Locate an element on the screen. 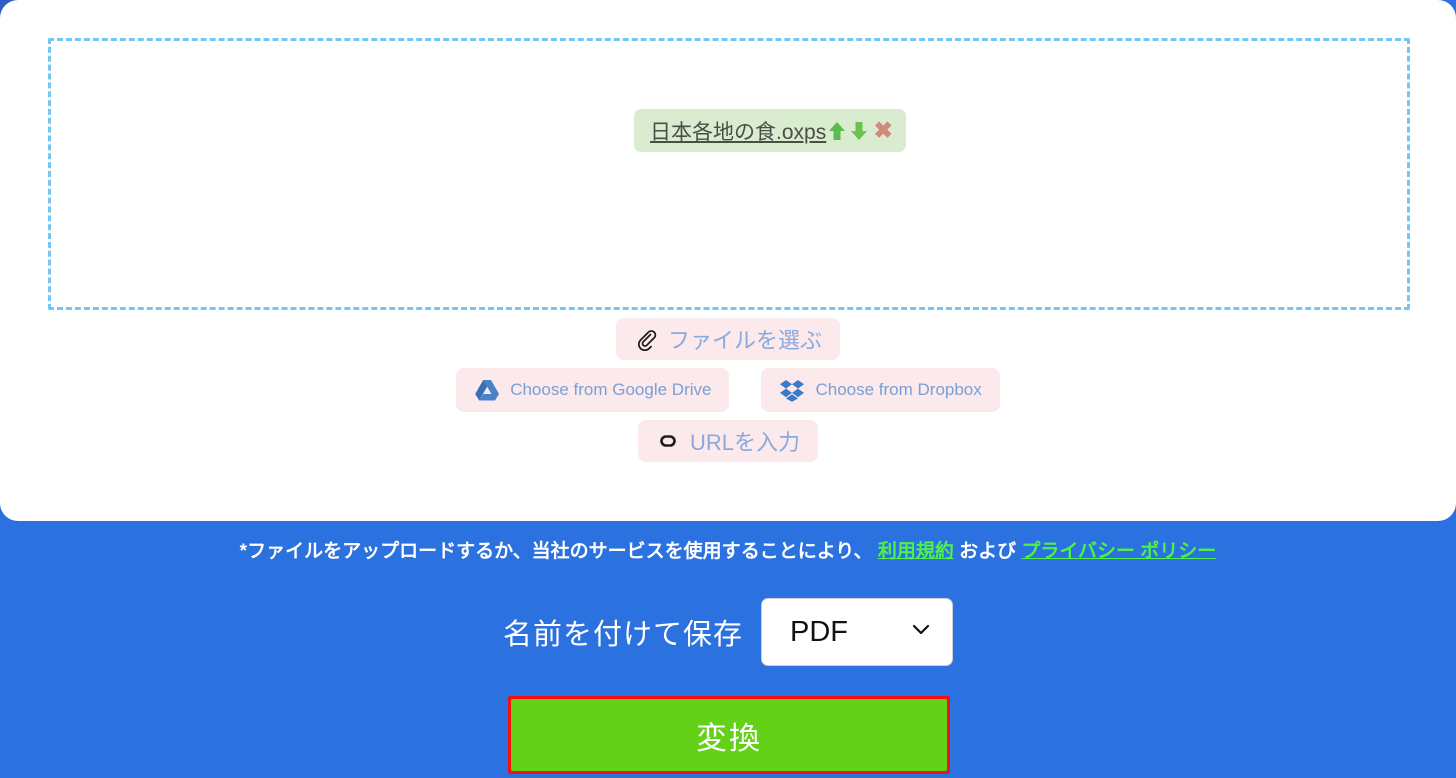 Image resolution: width=1456 pixels, height=778 pixels. google-drive-button: Choose from Google Drive is located at coordinates (593, 390).